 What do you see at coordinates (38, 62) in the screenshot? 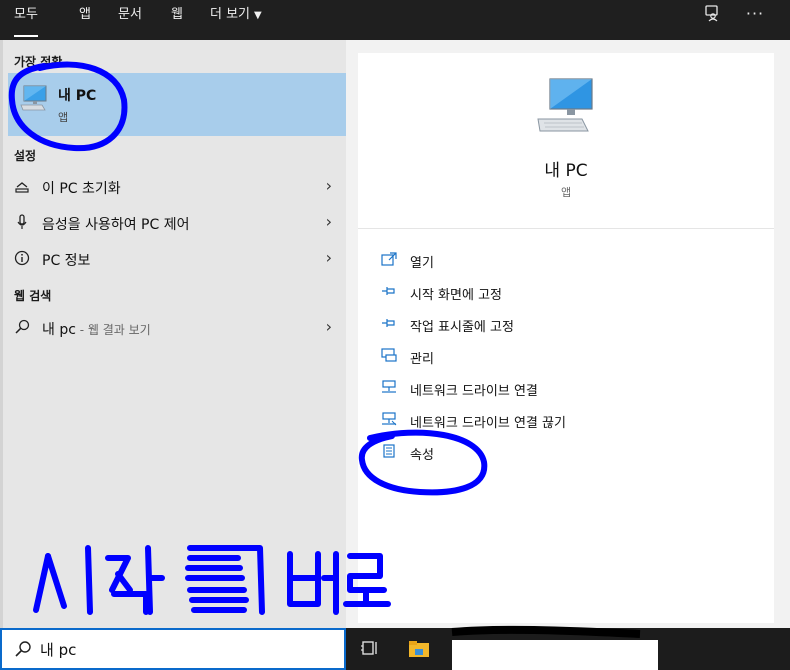
I see `best-match-header: 가장 정확` at bounding box center [38, 62].